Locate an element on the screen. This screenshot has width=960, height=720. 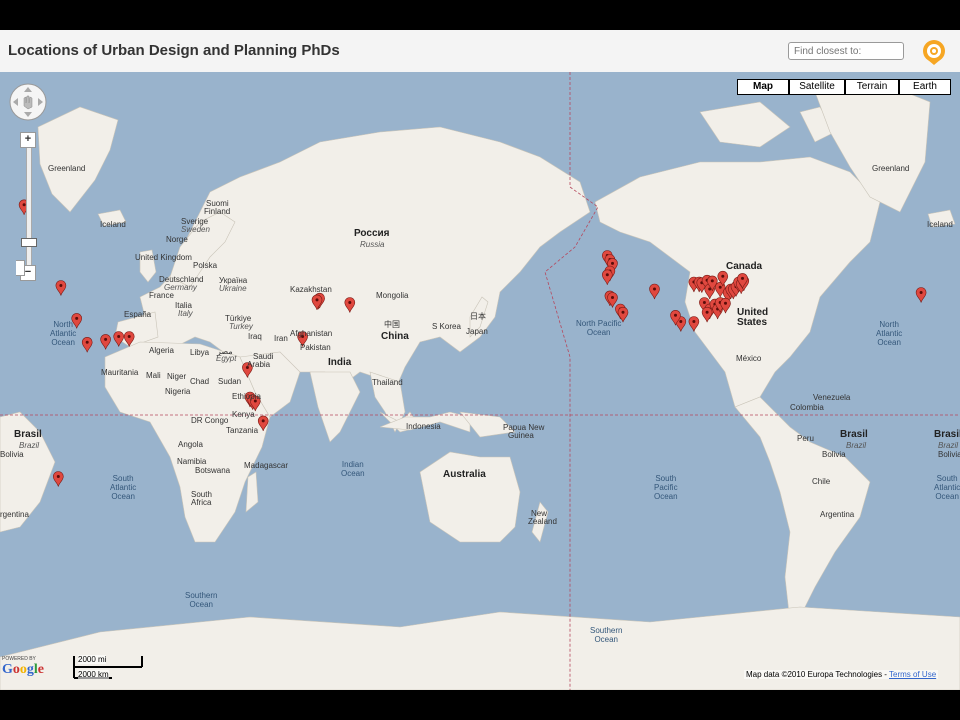
label-mauritania: Mauritania is located at coordinates (120, 372).